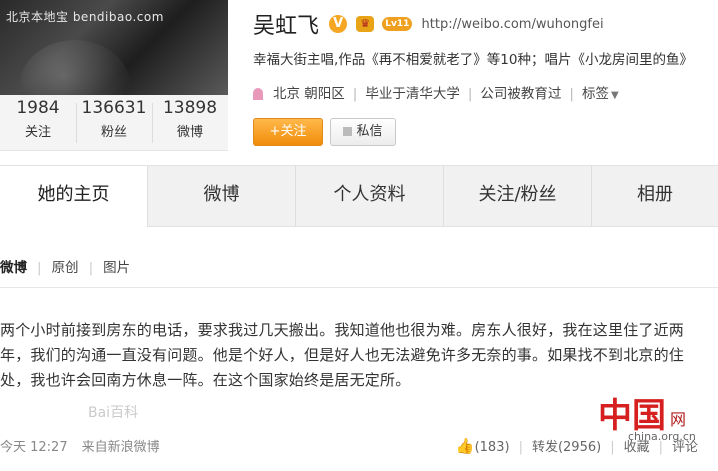 The image size is (718, 471). What do you see at coordinates (348, 131) in the screenshot?
I see `message-icon` at bounding box center [348, 131].